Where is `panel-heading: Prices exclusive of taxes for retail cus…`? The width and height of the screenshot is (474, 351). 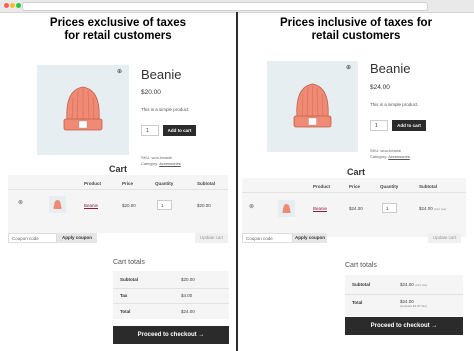
panel-heading: Prices exclusive of taxes for retail cus… is located at coordinates (118, 29).